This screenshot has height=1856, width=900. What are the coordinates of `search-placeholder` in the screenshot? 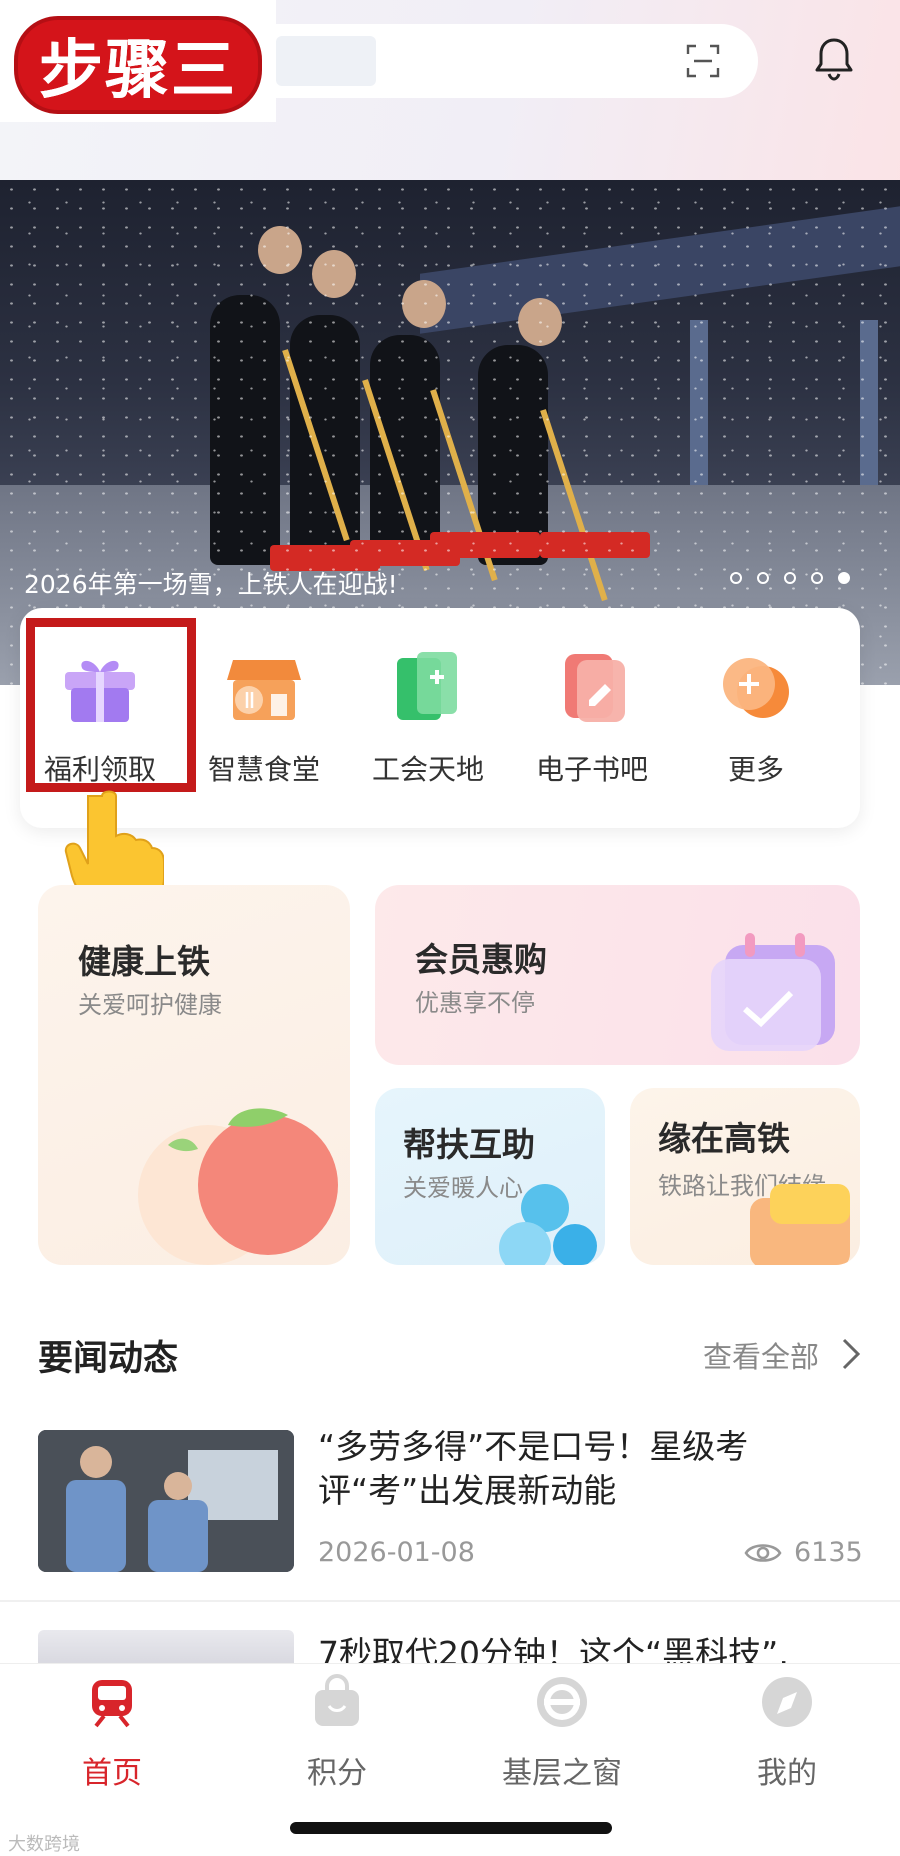 It's located at (326, 61).